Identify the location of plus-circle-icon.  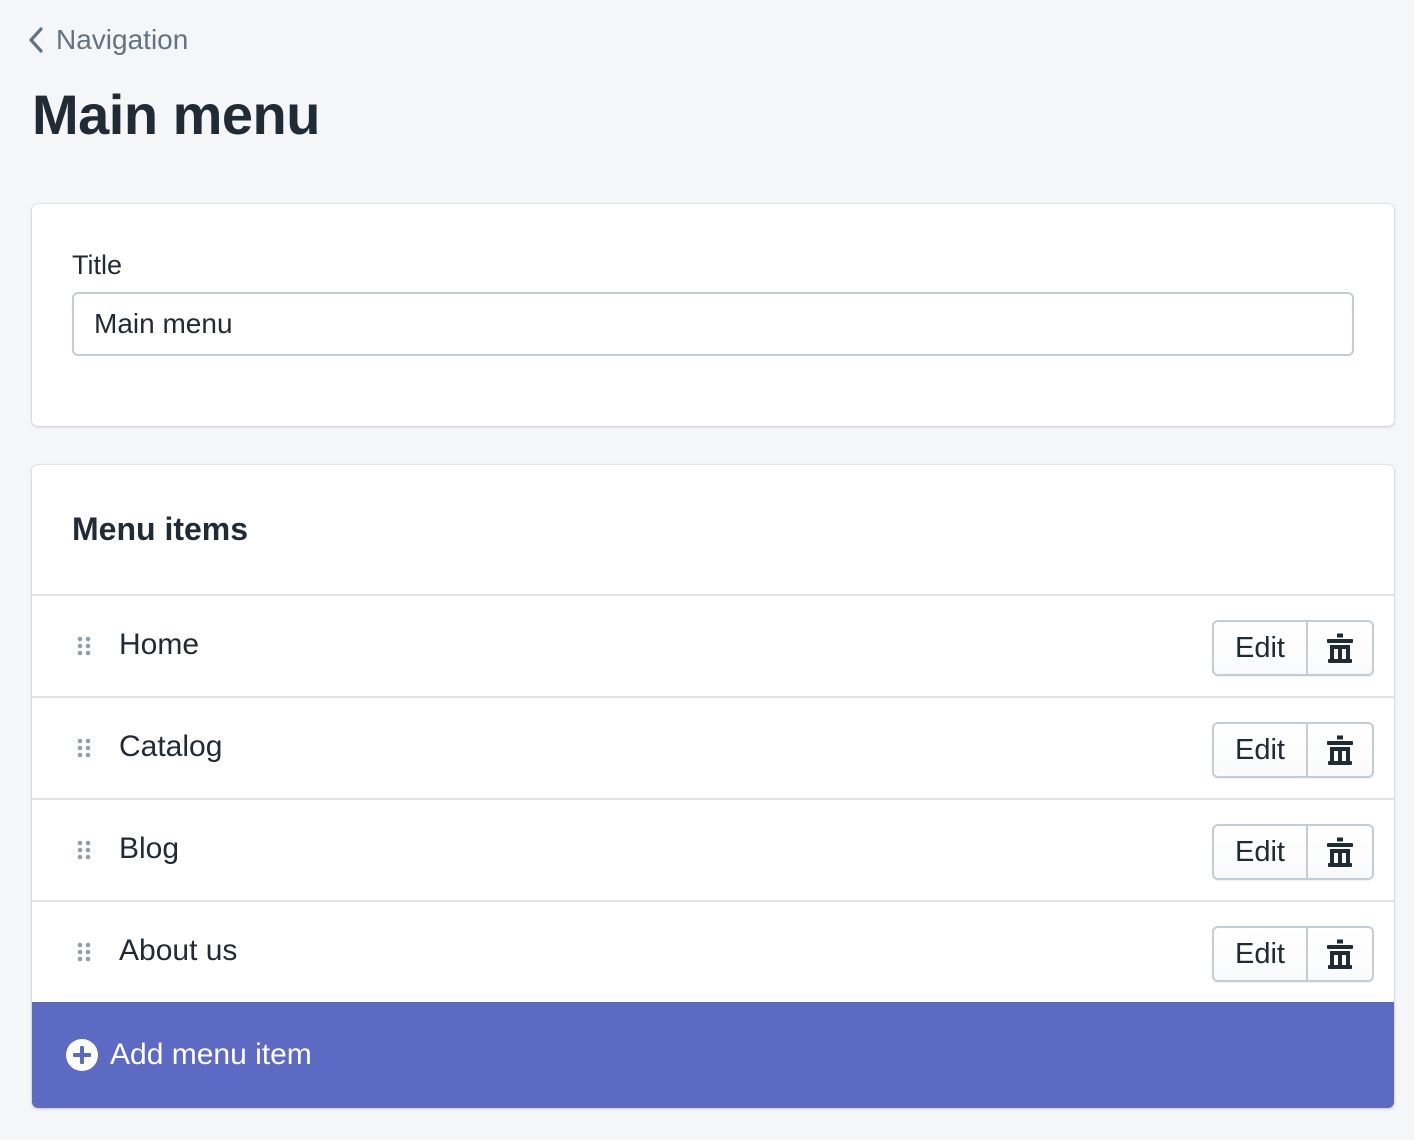
(82, 1055).